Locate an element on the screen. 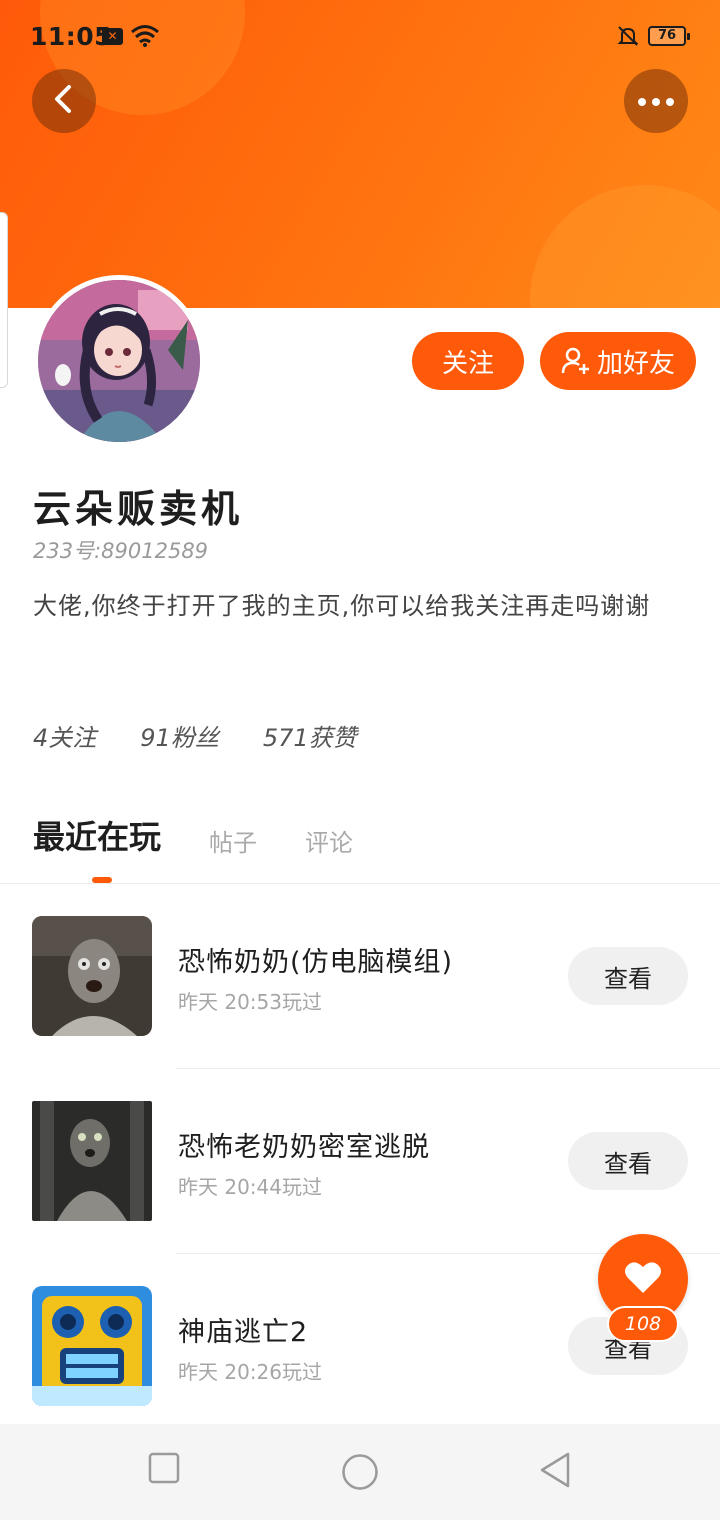  nav-circle-icon is located at coordinates (360, 1474).